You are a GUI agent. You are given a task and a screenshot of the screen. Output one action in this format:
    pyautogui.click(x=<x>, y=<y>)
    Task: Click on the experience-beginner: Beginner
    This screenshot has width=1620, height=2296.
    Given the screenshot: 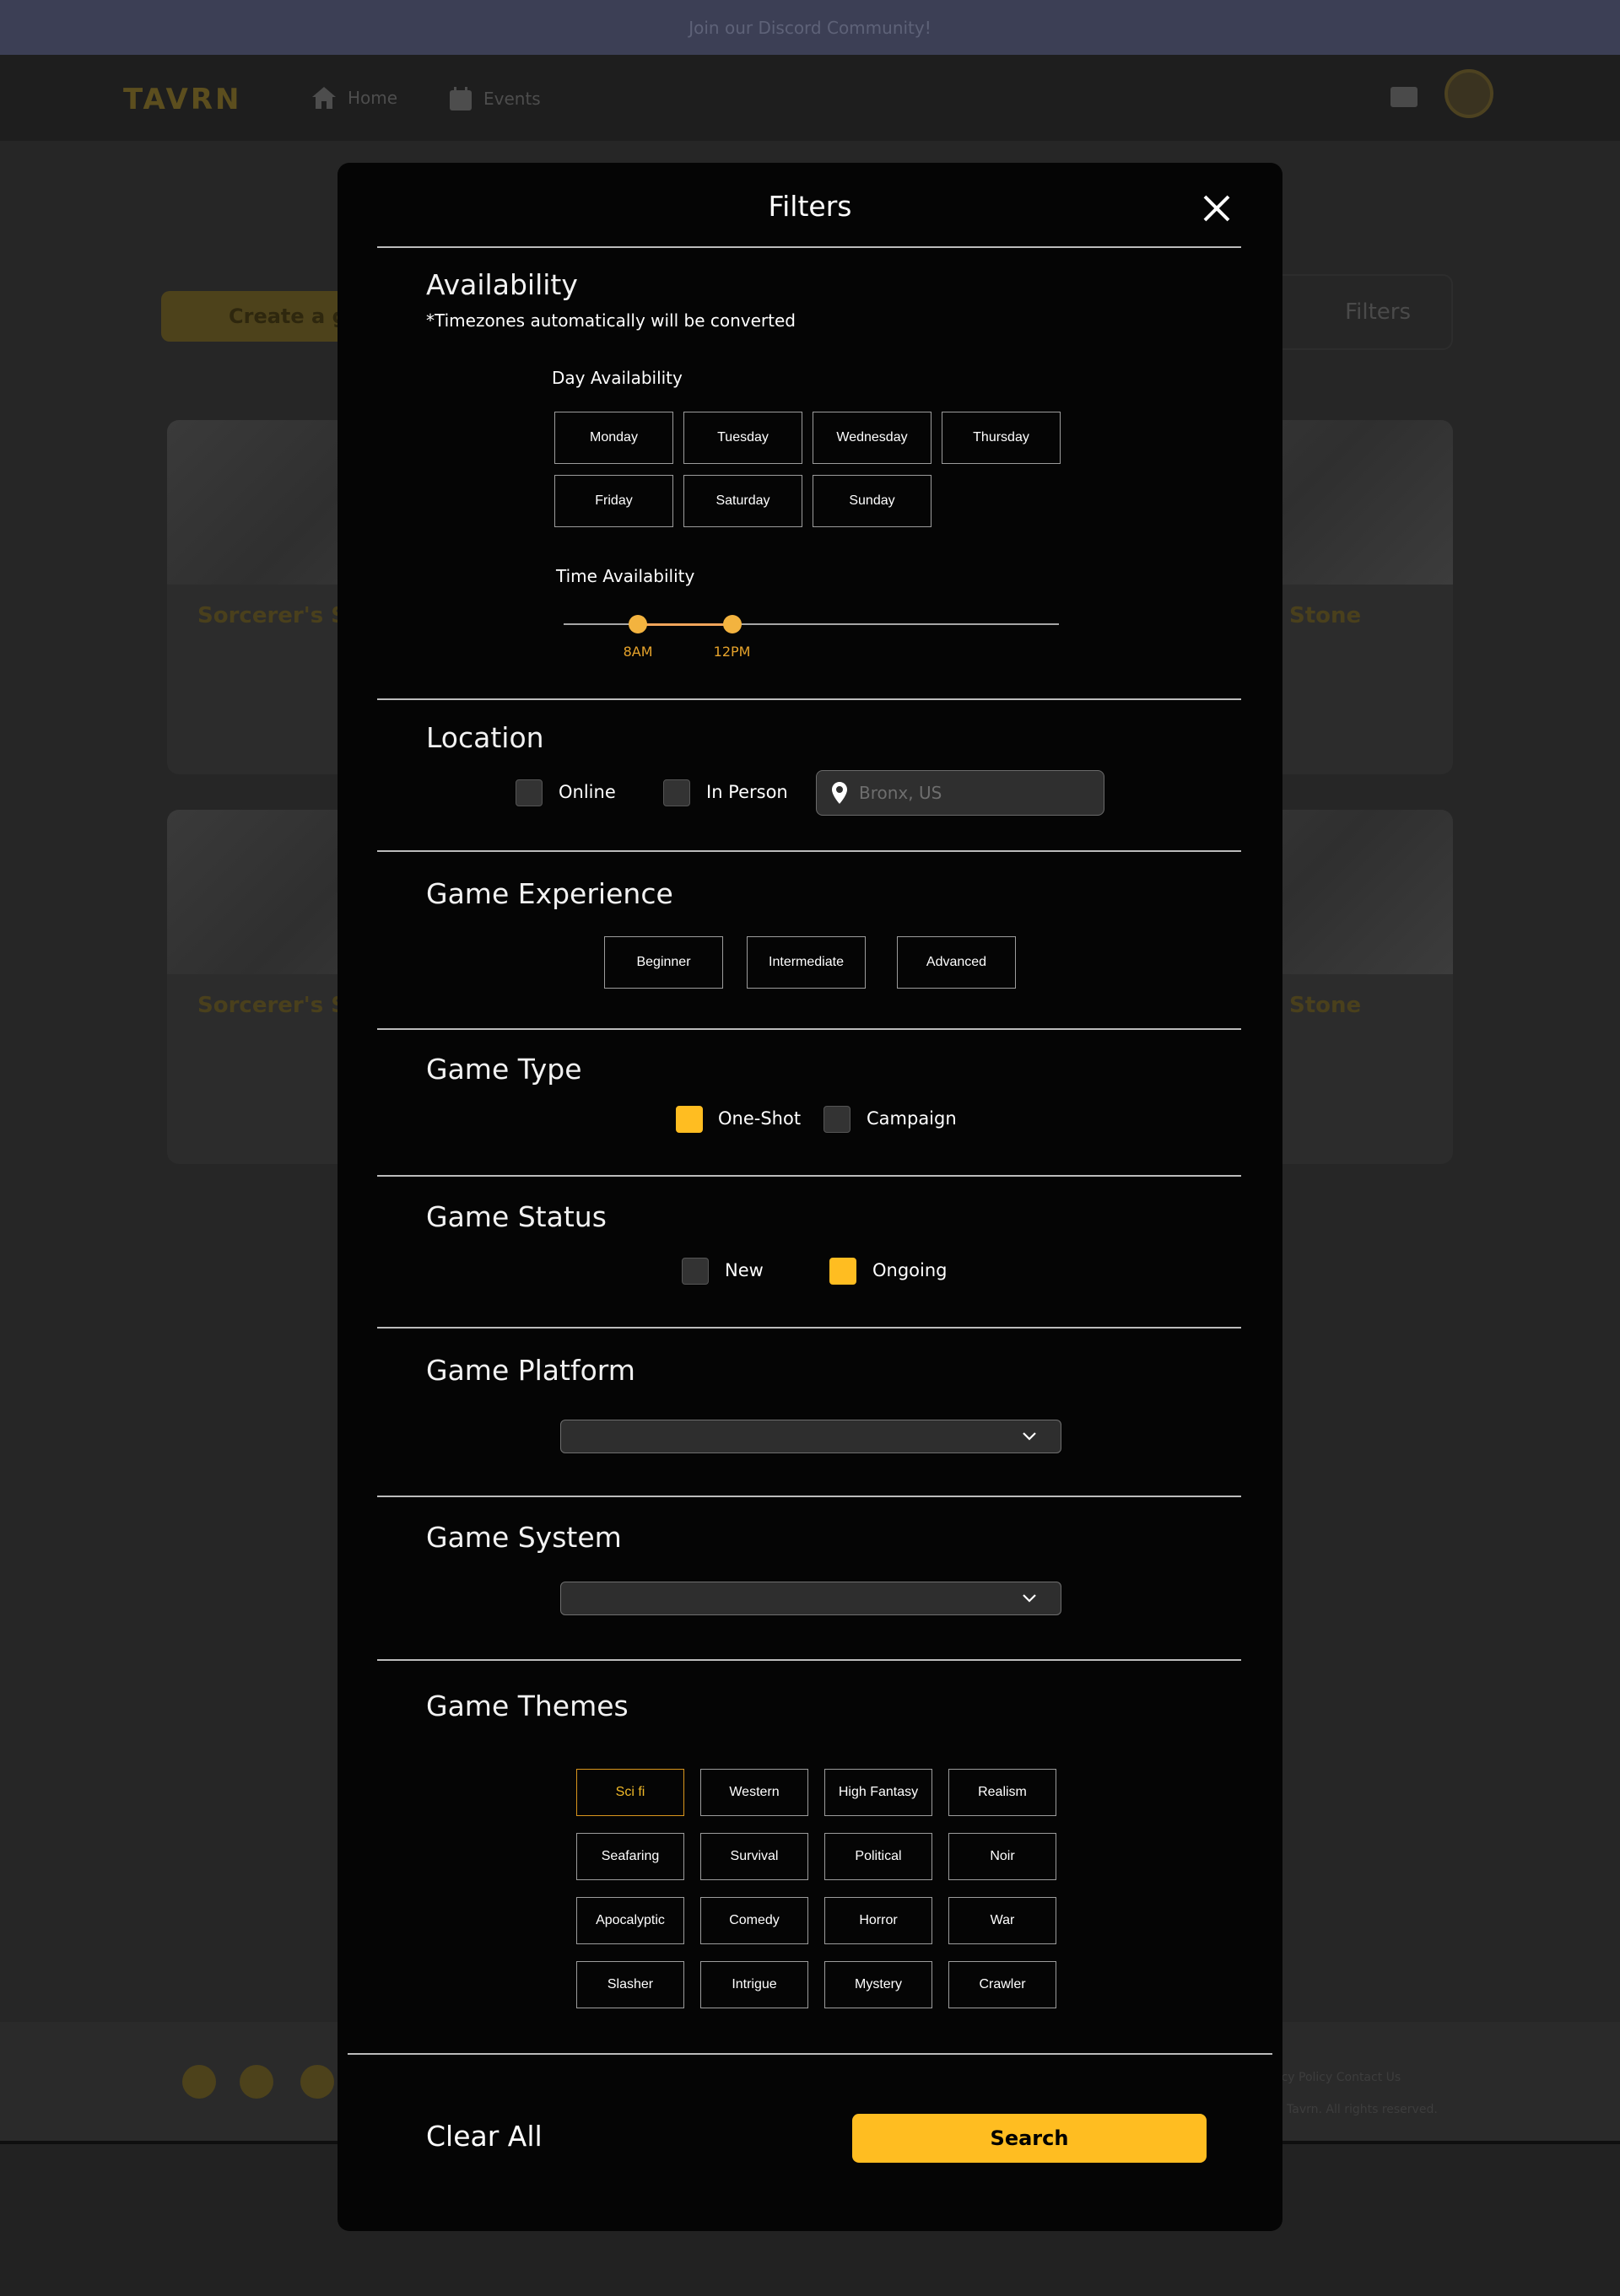 What is the action you would take?
    pyautogui.click(x=663, y=962)
    